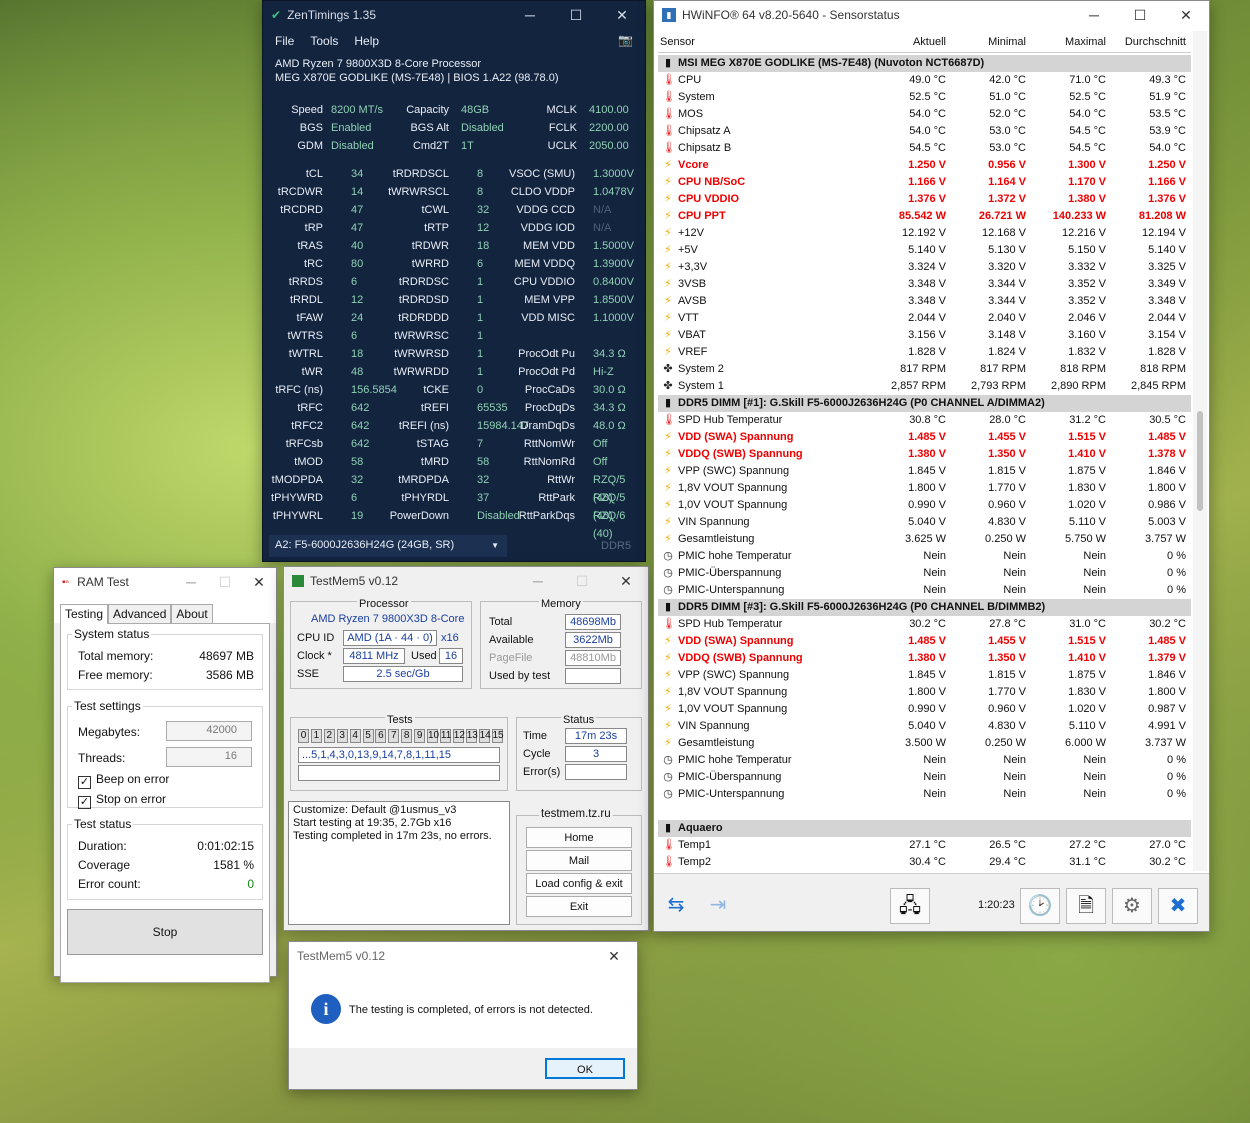  Describe the element at coordinates (284, 41) in the screenshot. I see `menu-file: File` at that location.